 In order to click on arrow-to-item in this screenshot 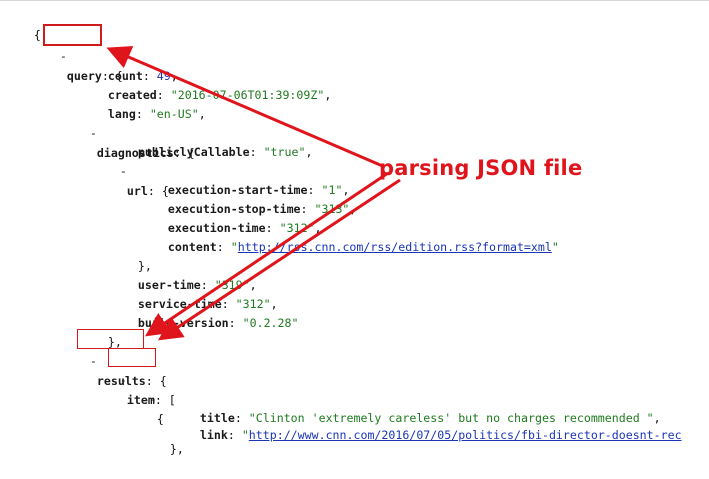, I will do `click(279, 259)`.